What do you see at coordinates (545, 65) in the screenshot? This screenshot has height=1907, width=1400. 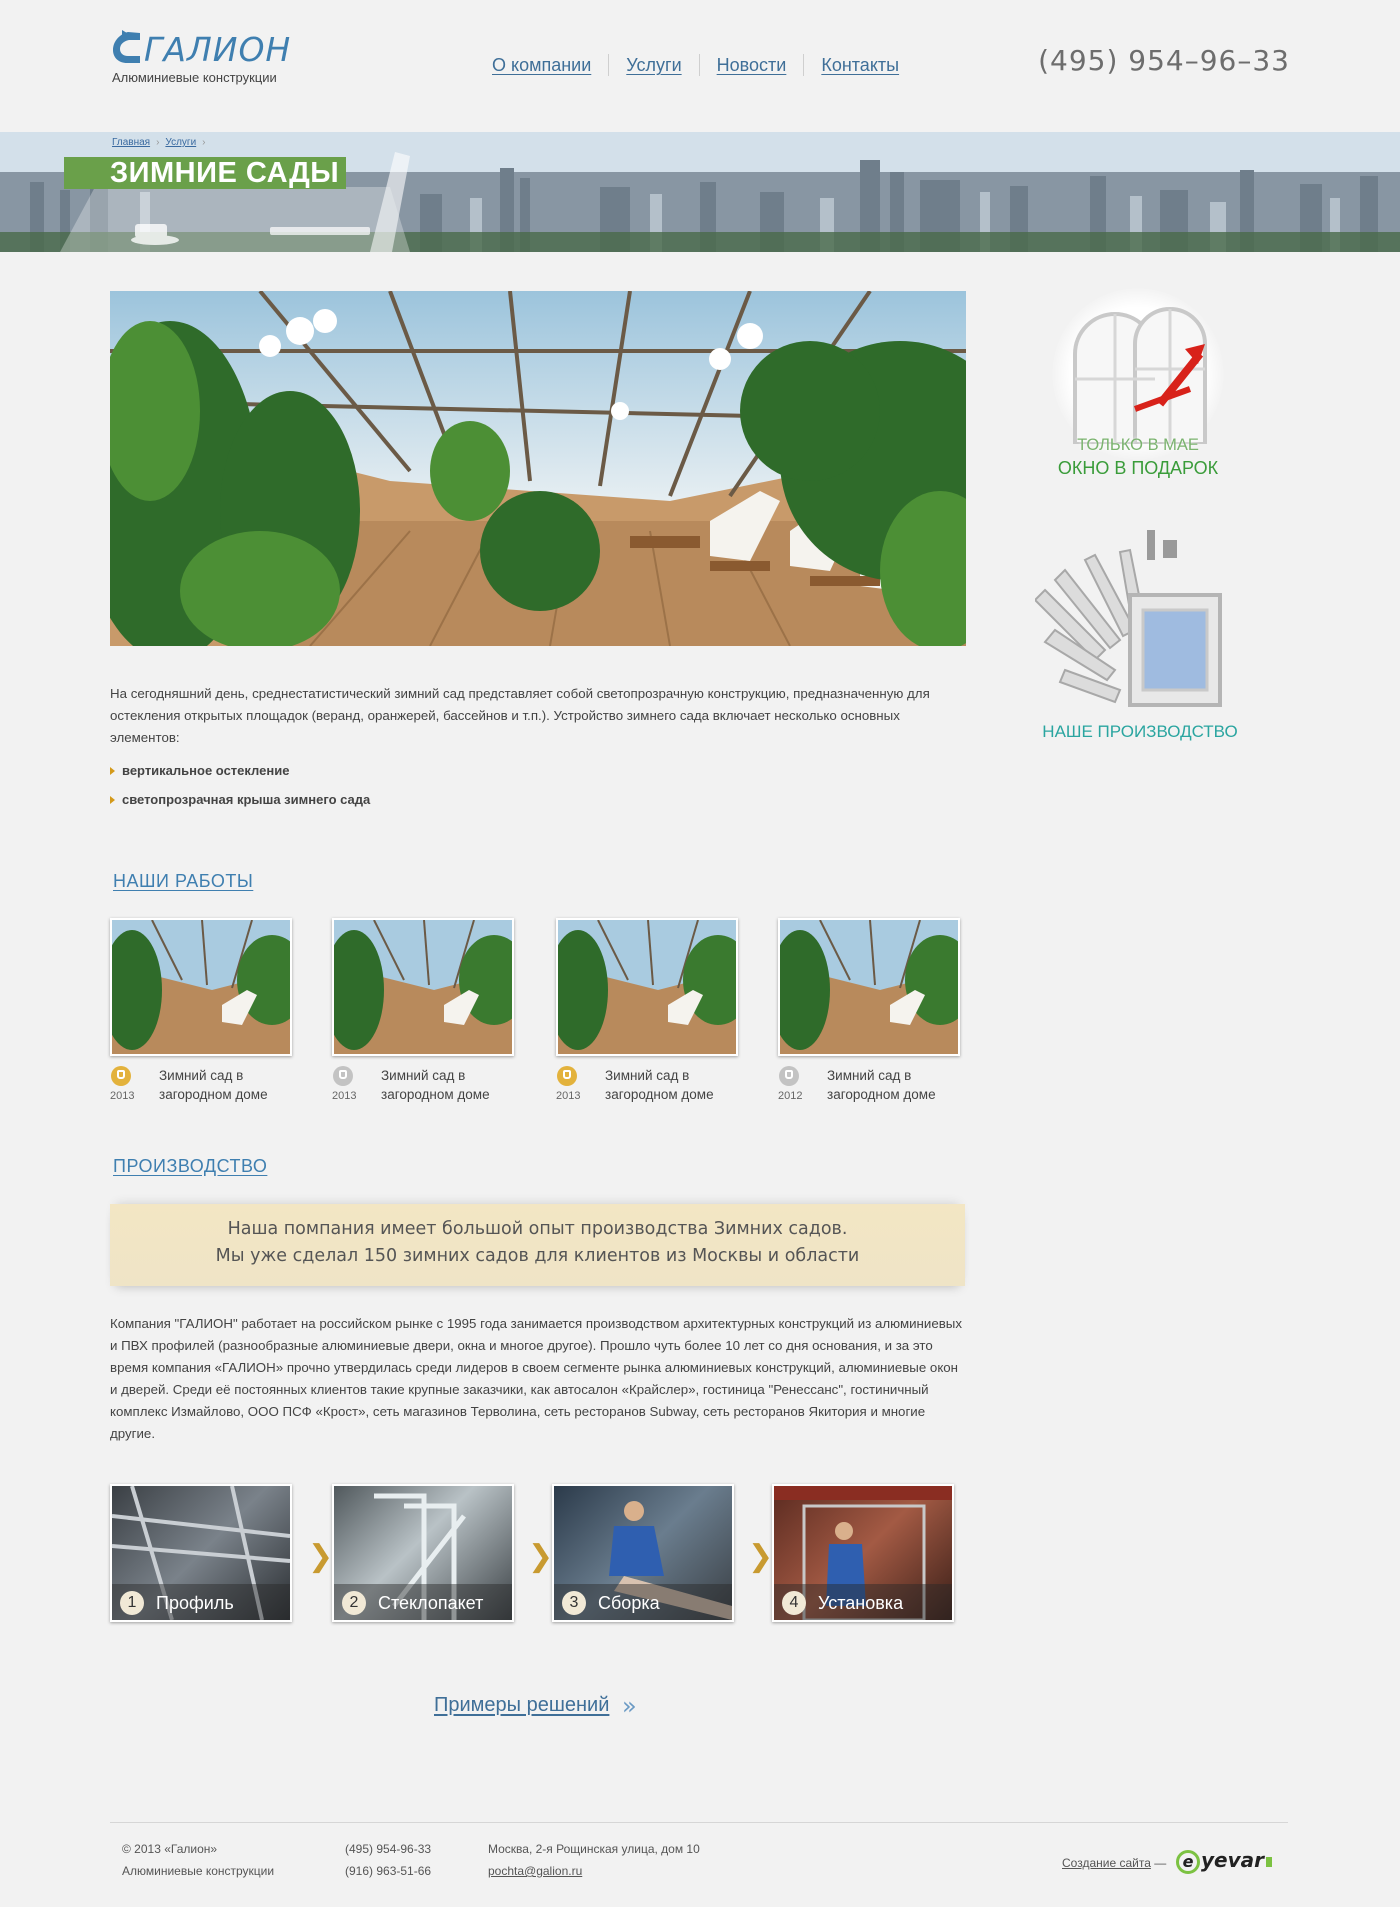 I see `nav-about: О компании` at bounding box center [545, 65].